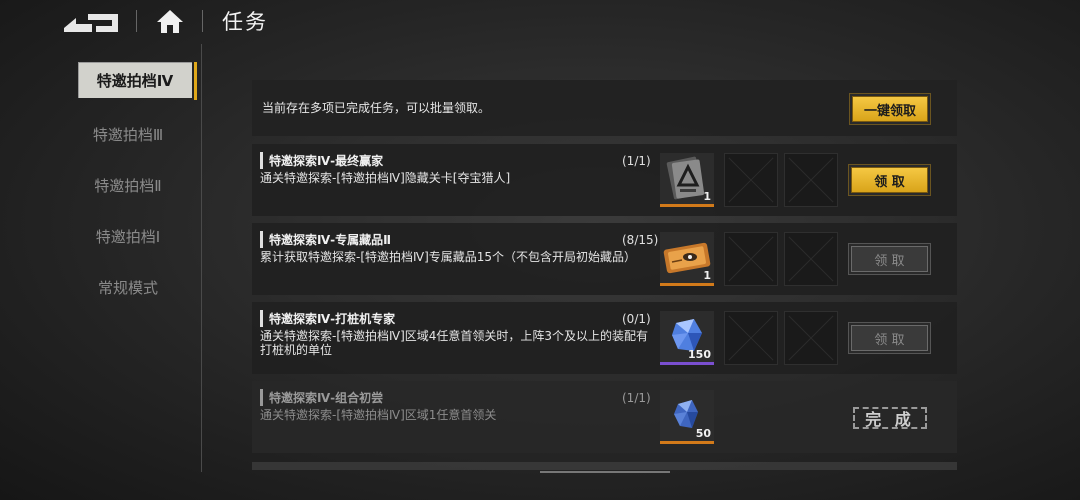  I want to click on sidebar-item-partner-3: 特邀拍档Ⅲ, so click(128, 134).